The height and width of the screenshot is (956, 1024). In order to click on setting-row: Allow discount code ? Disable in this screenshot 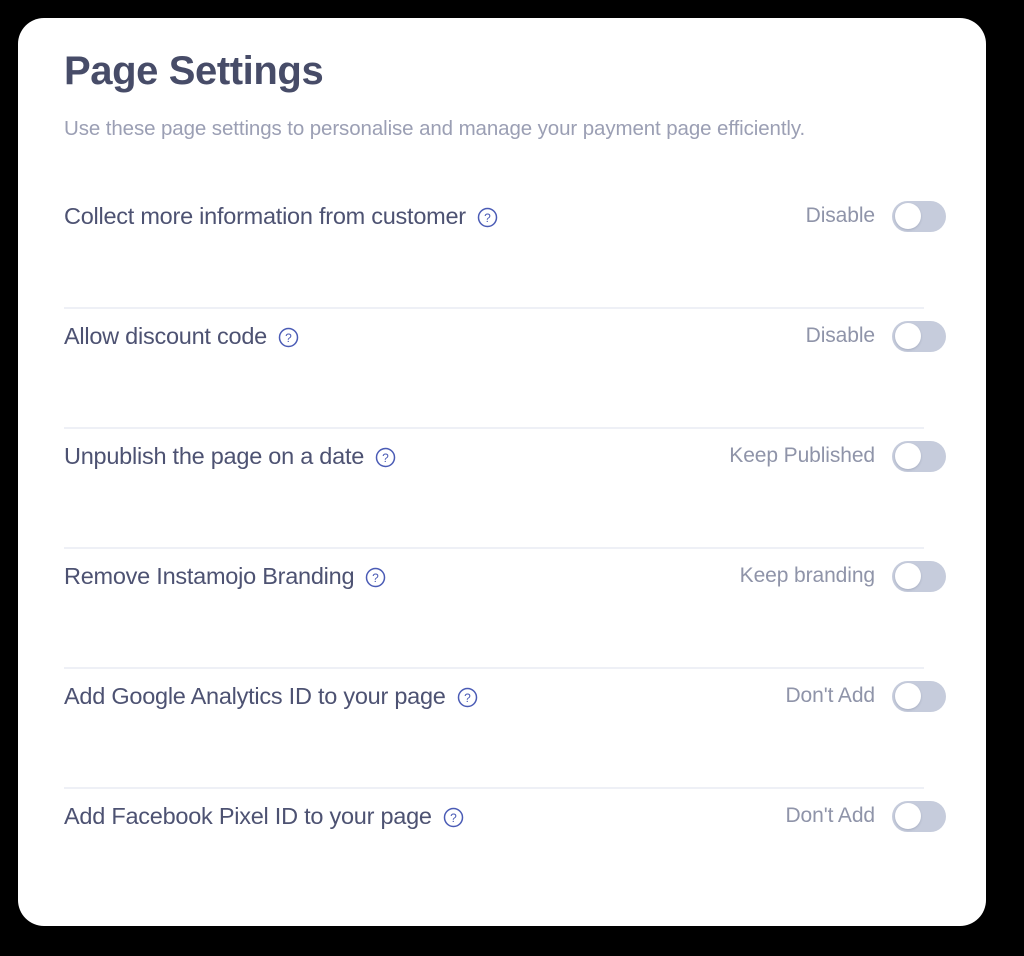, I will do `click(505, 369)`.